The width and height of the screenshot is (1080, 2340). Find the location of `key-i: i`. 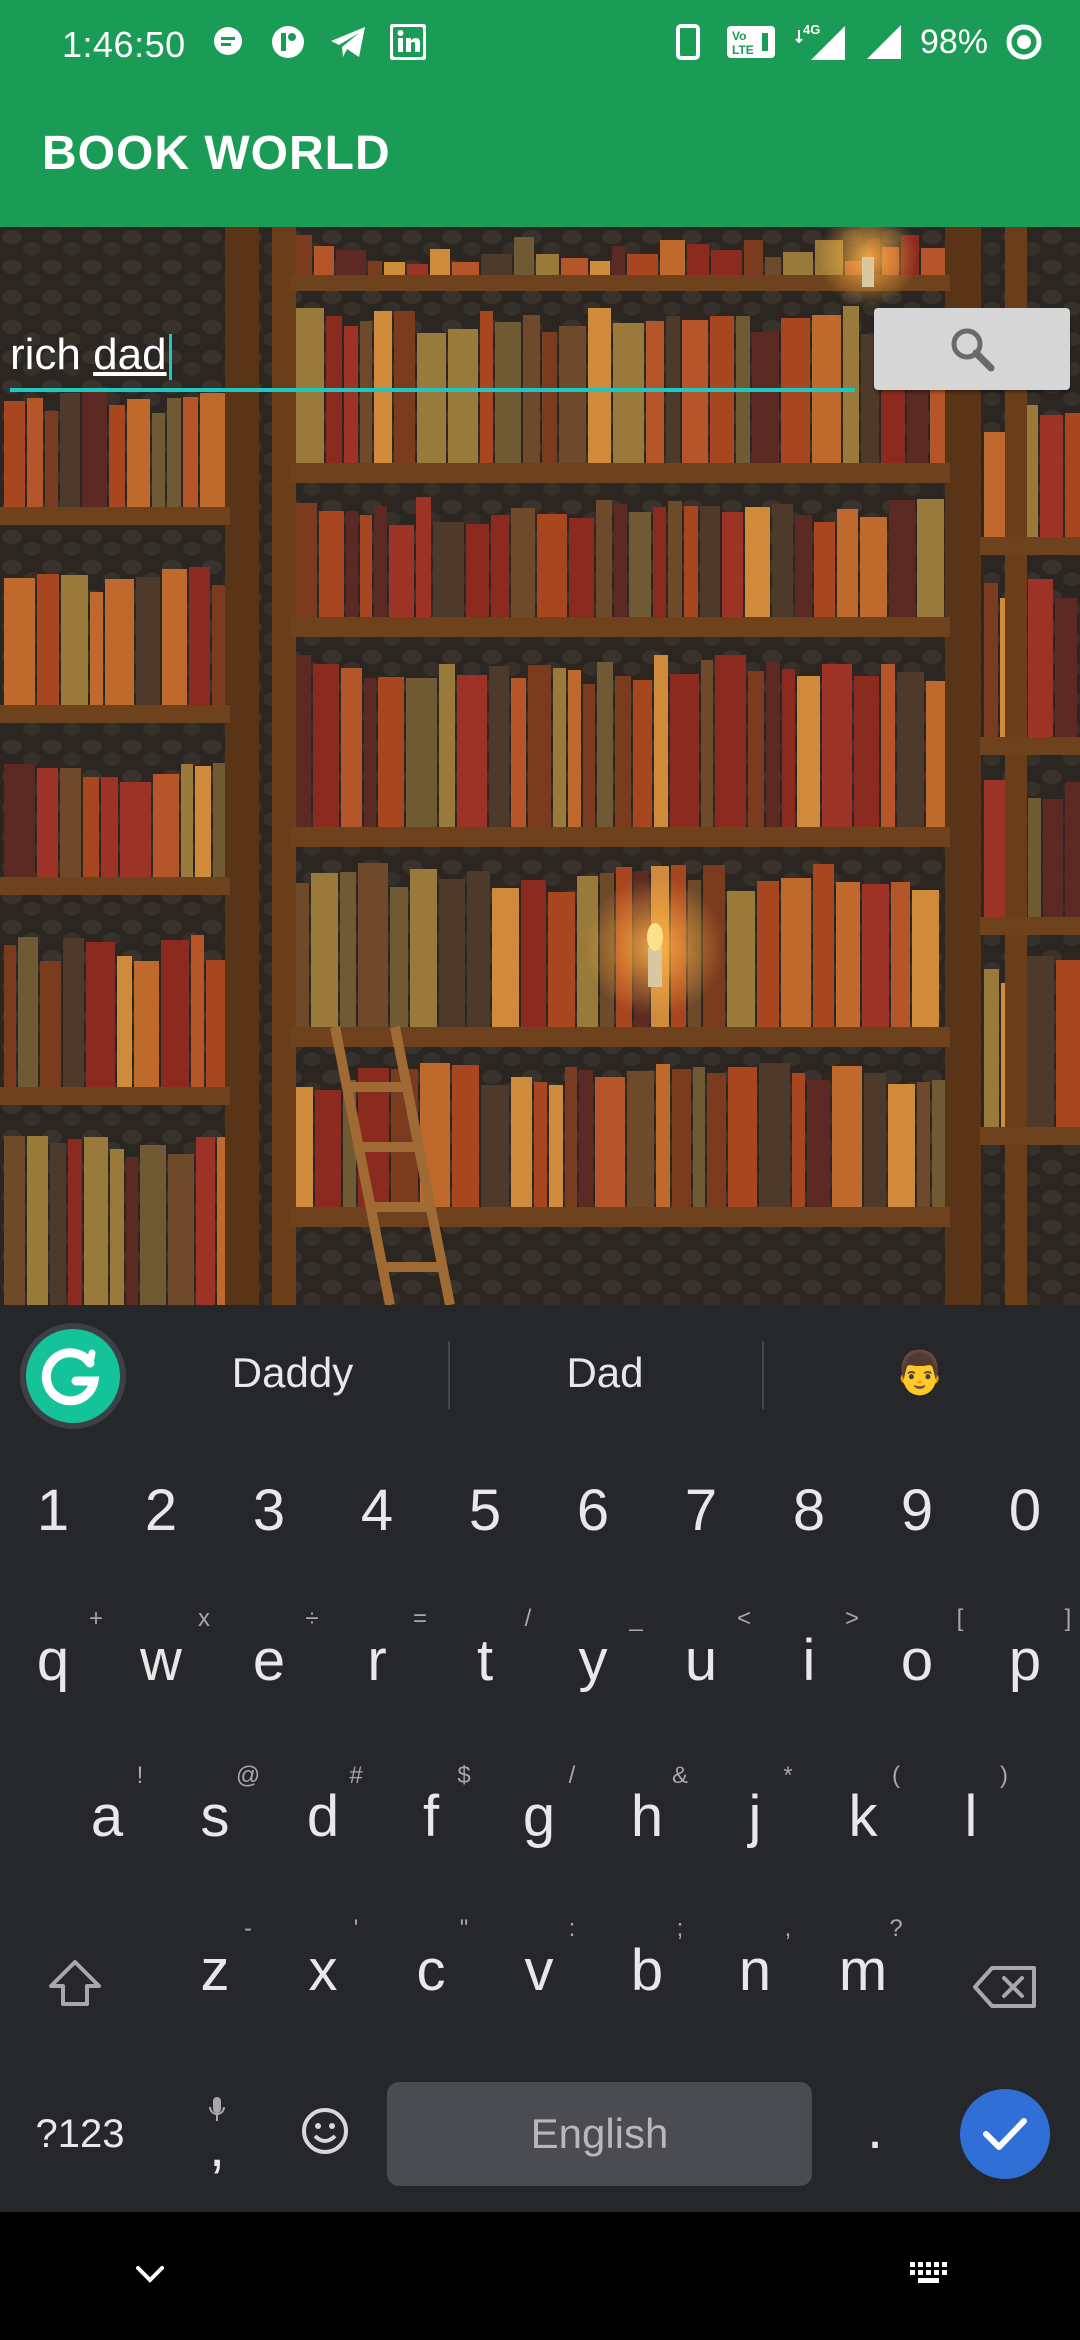

key-i: i is located at coordinates (809, 1660).